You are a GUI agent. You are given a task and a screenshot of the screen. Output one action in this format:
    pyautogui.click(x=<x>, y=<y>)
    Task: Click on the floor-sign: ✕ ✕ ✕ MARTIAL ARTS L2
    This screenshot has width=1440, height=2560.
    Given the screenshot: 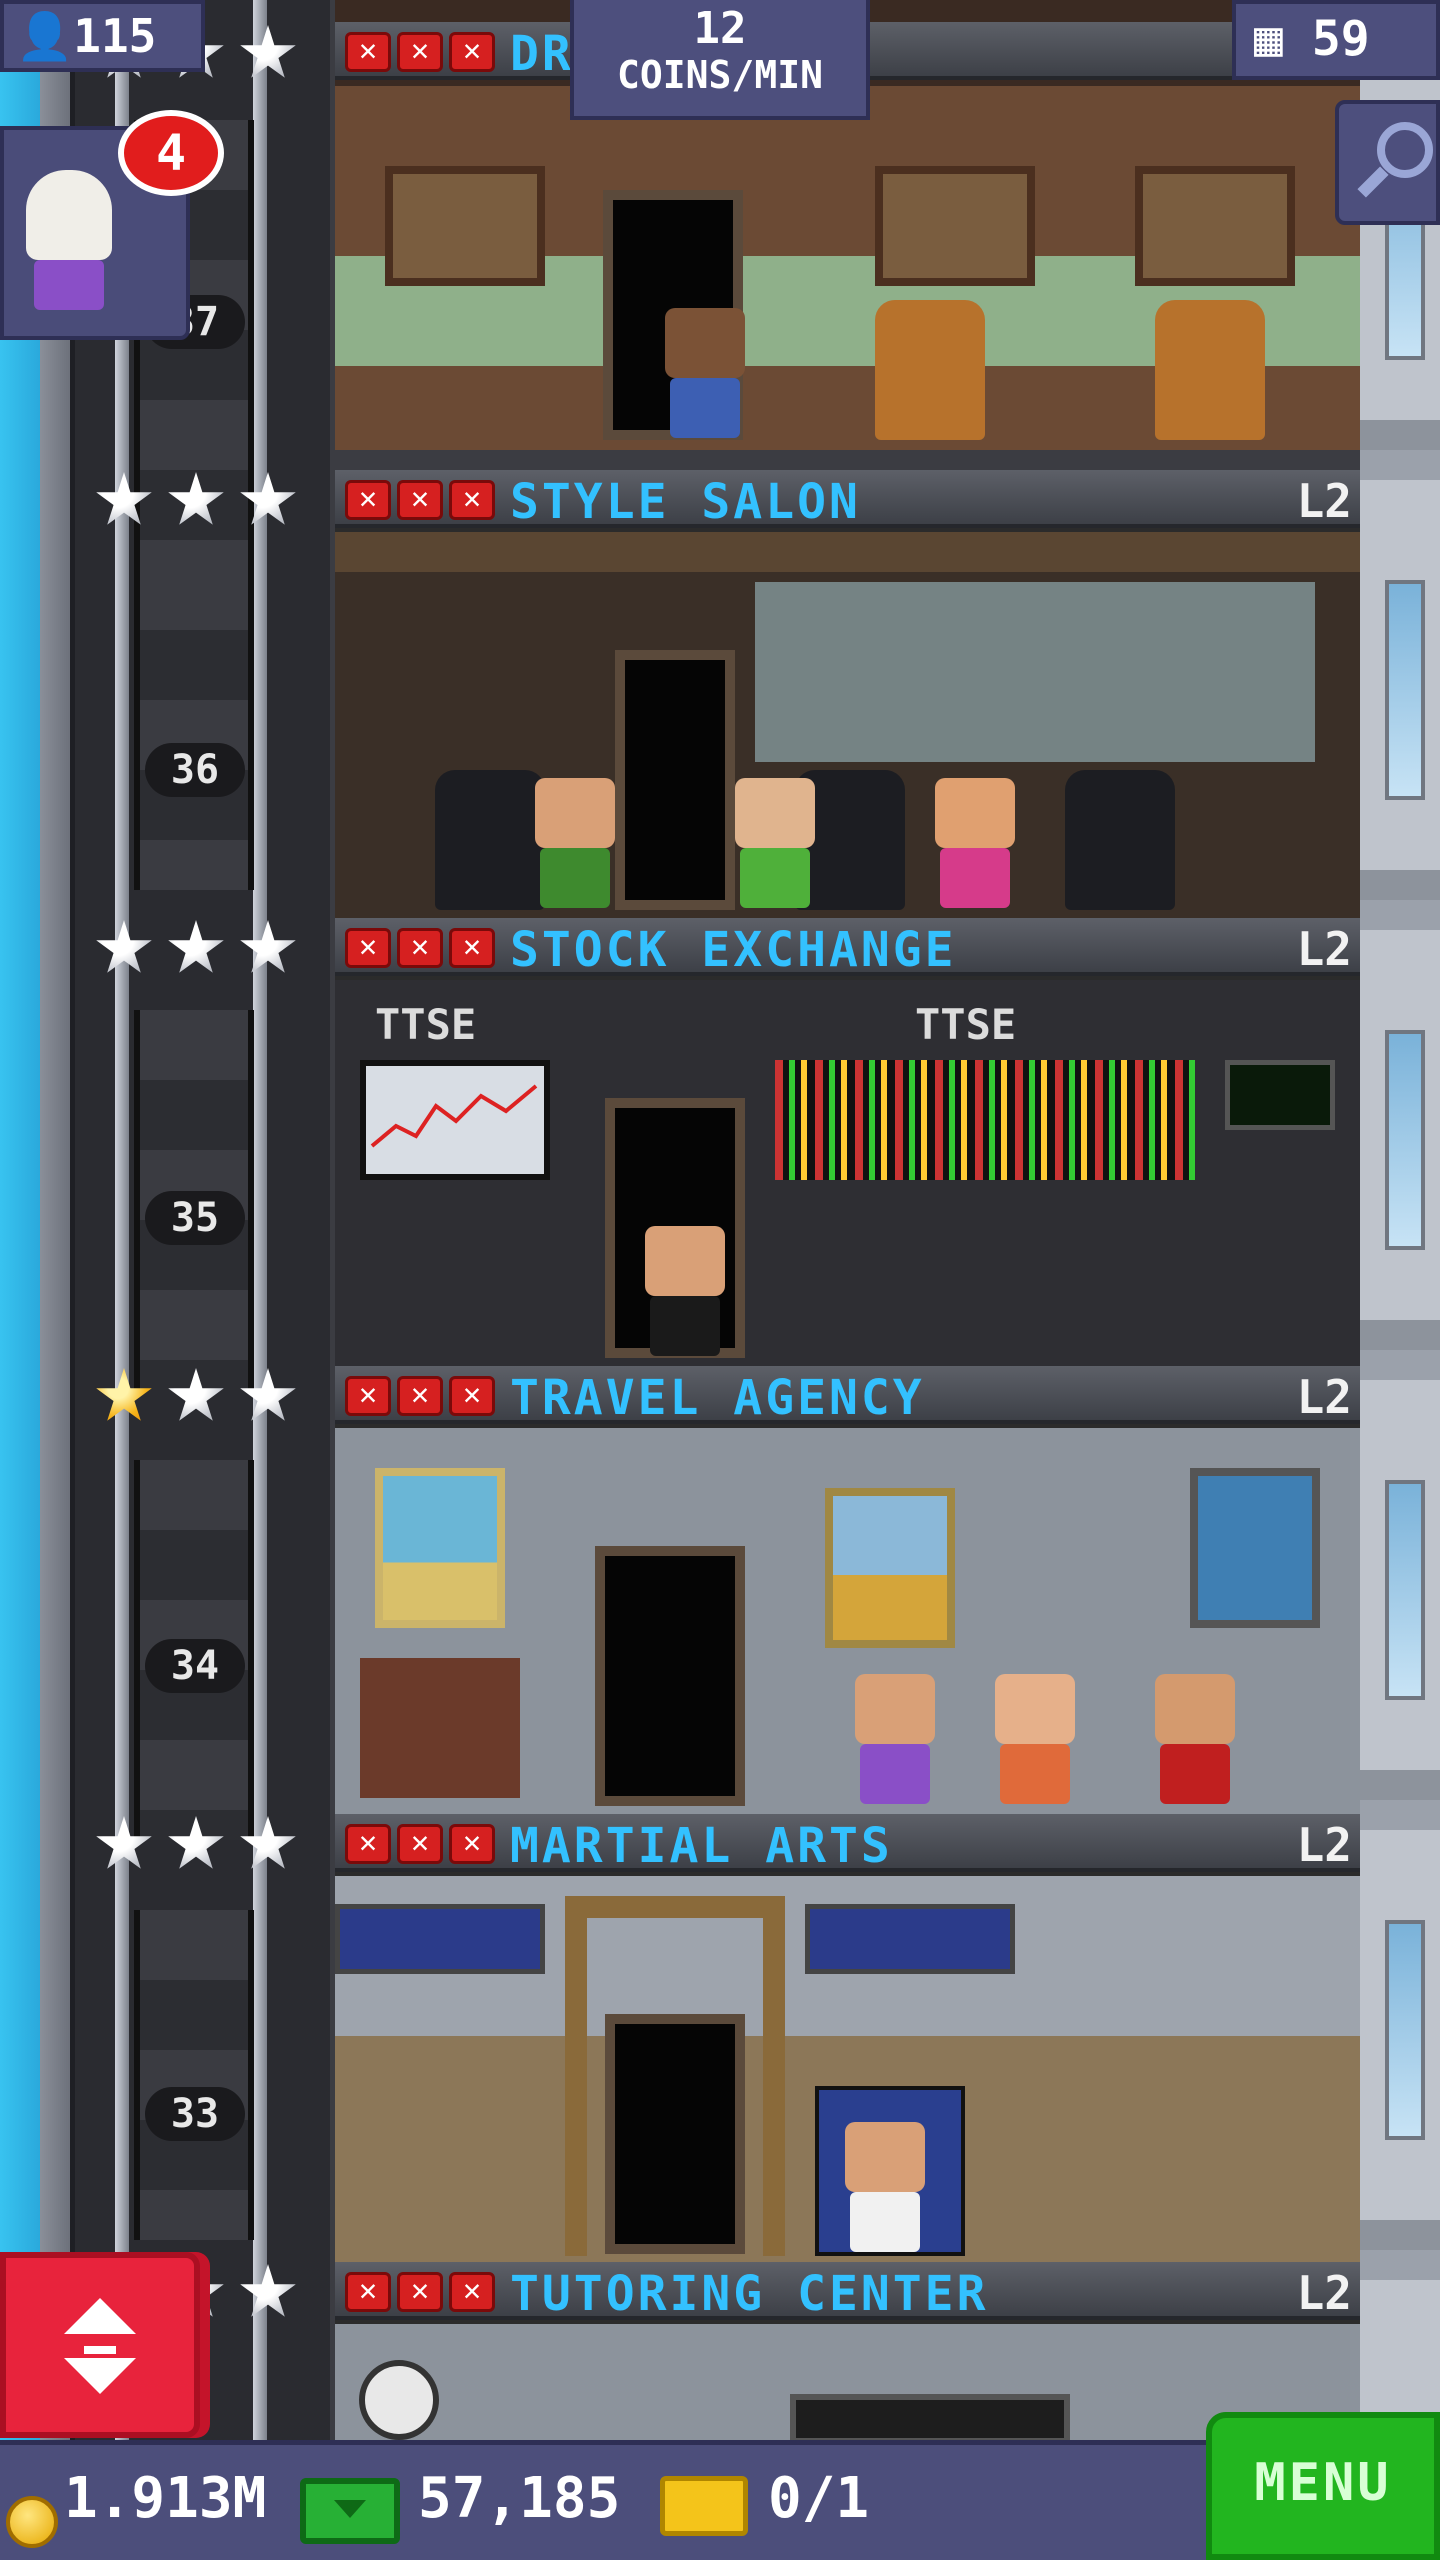 What is the action you would take?
    pyautogui.click(x=847, y=1844)
    